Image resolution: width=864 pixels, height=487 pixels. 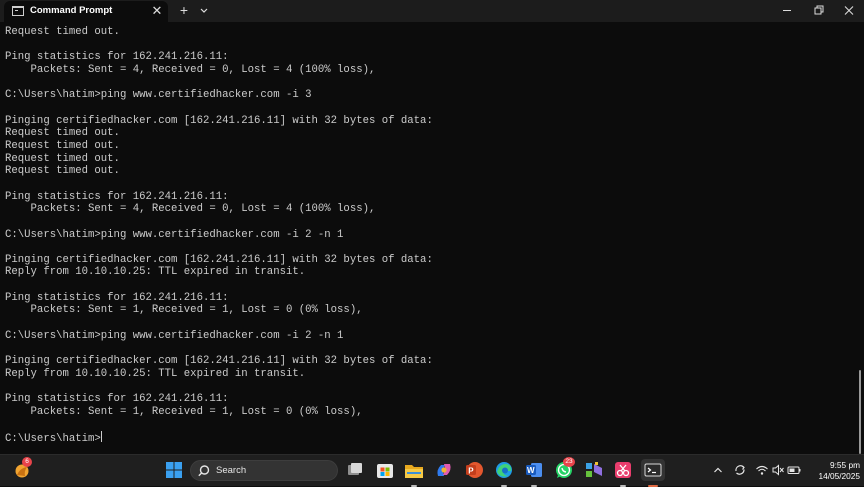 I want to click on clock-date: 14/05/2025, so click(x=839, y=476).